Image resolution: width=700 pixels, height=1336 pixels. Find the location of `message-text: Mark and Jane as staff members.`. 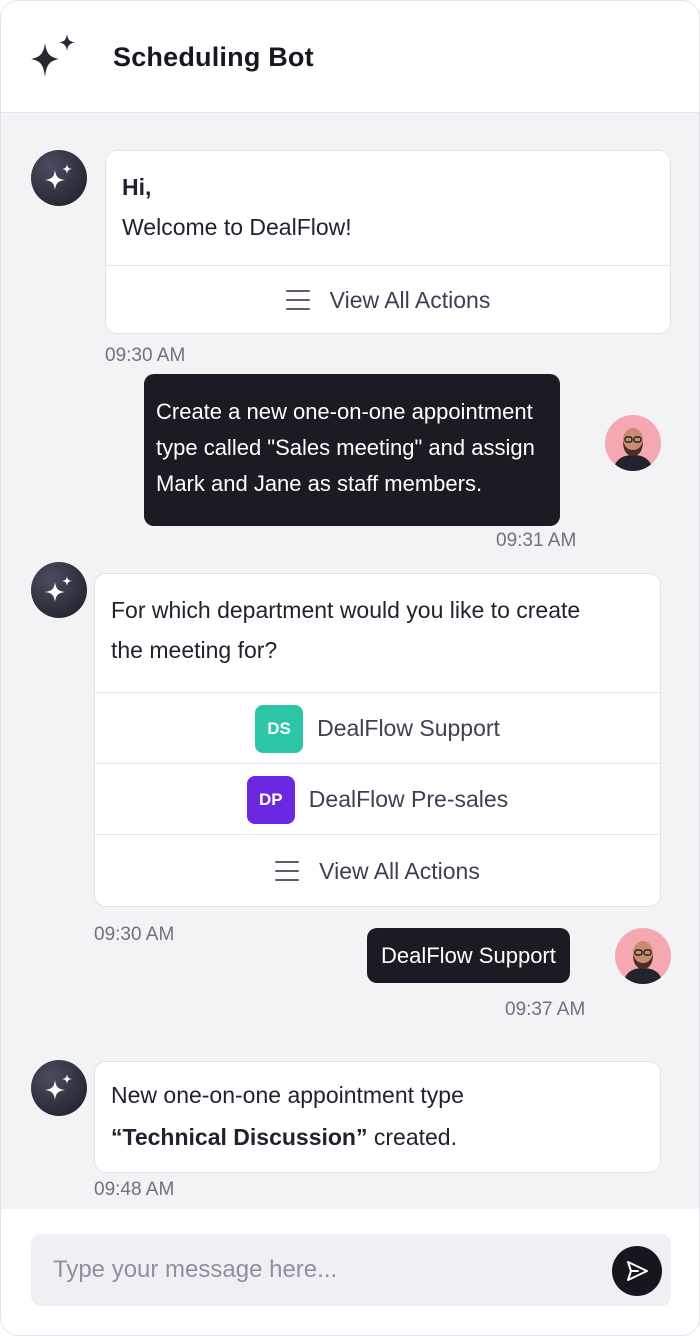

message-text: Mark and Jane as staff members. is located at coordinates (319, 483).